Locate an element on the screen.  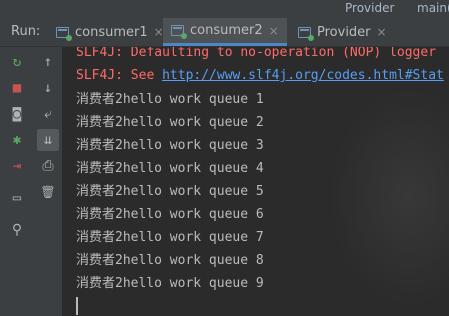
console-actions-bar: ↑ ↓ ⤶ ⇊ ⎙ 🗑 is located at coordinates (48, 181).